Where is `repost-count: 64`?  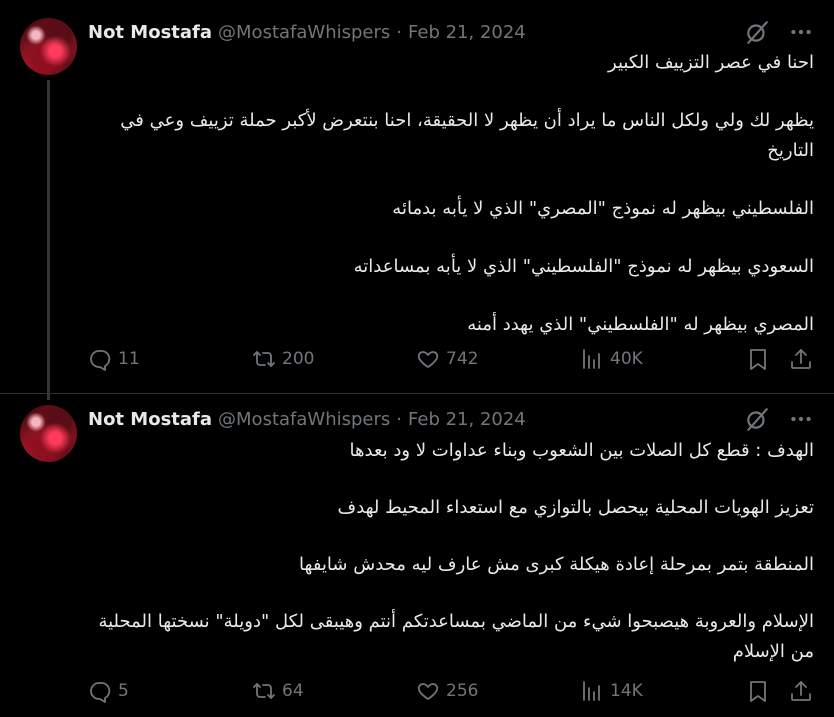 repost-count: 64 is located at coordinates (293, 691).